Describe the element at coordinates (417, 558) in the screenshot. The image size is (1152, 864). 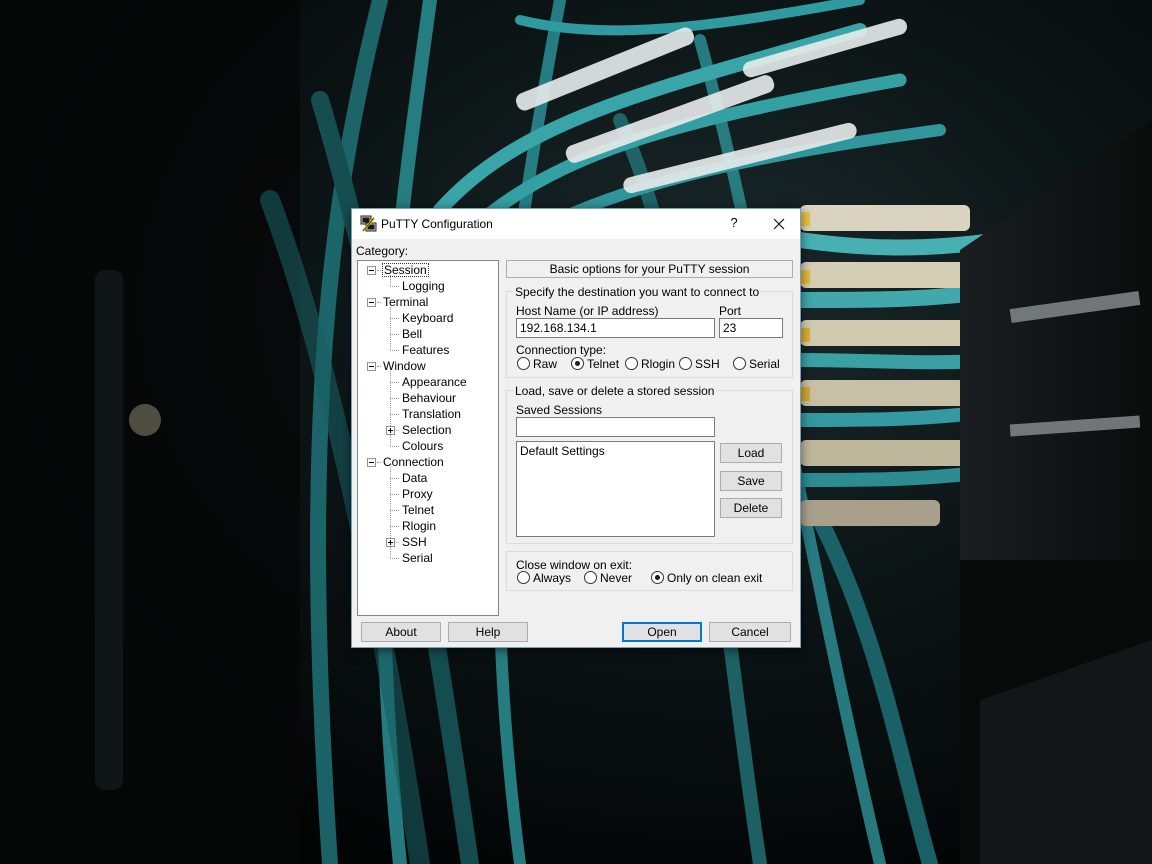
I see `tree-item-serial: Serial` at that location.